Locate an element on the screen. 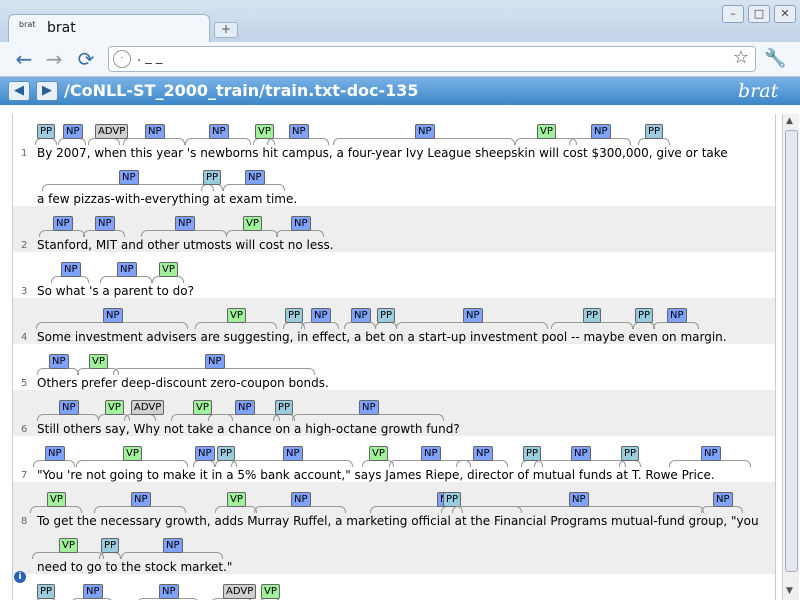 This screenshot has height=600, width=800. sentence-text: So what 's a parent to do? is located at coordinates (115, 291).